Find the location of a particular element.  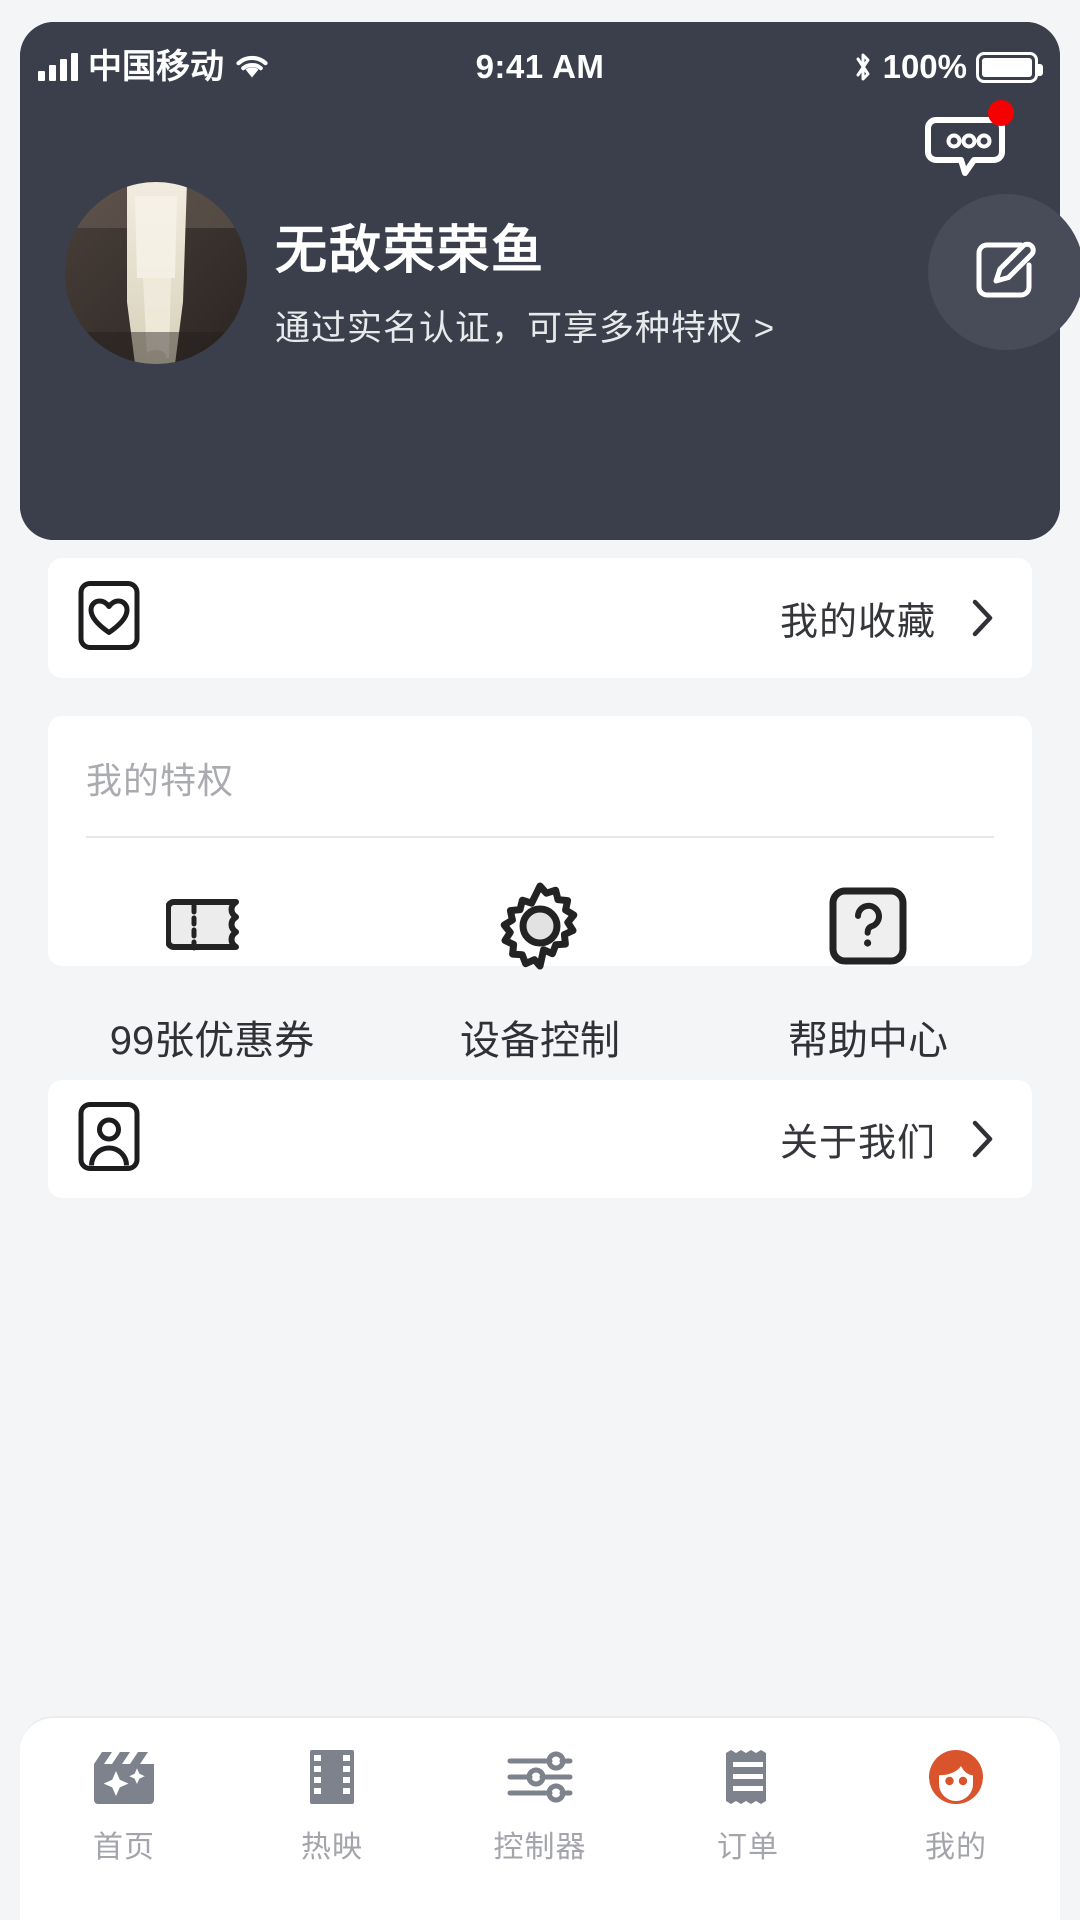

privilege-item-coupons: 99张优惠券 is located at coordinates (212, 966).